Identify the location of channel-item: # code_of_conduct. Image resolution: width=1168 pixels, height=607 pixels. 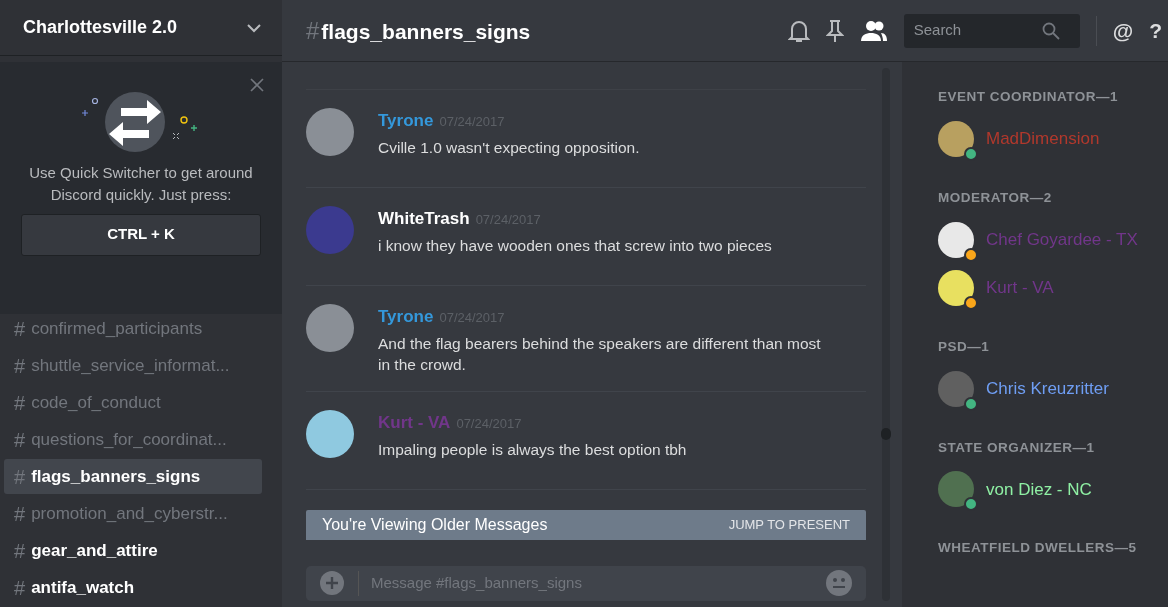
(133, 402).